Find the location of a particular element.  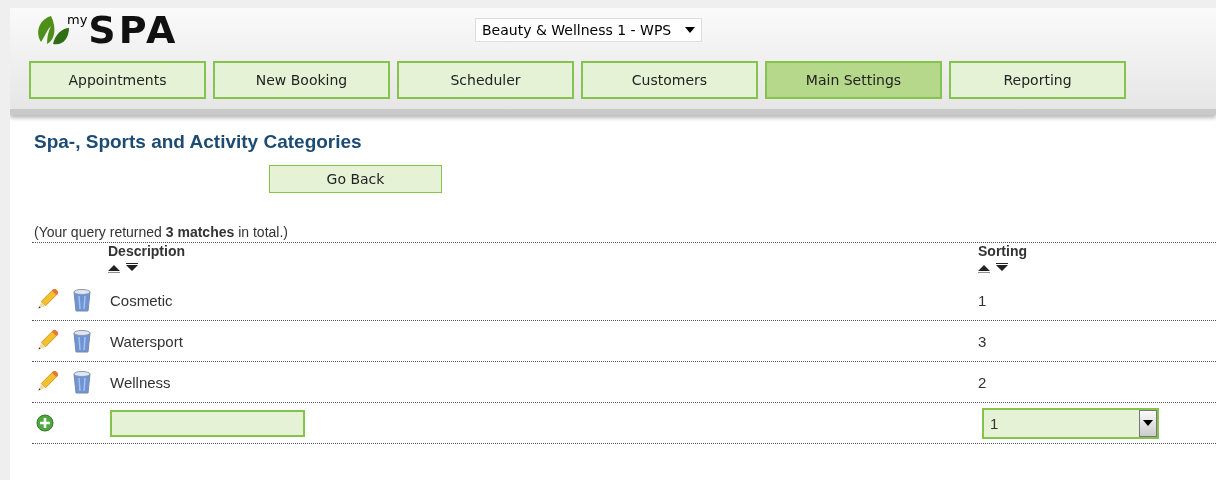

location-dropdown: Beauty & Wellness 1 - WPS is located at coordinates (589, 30).